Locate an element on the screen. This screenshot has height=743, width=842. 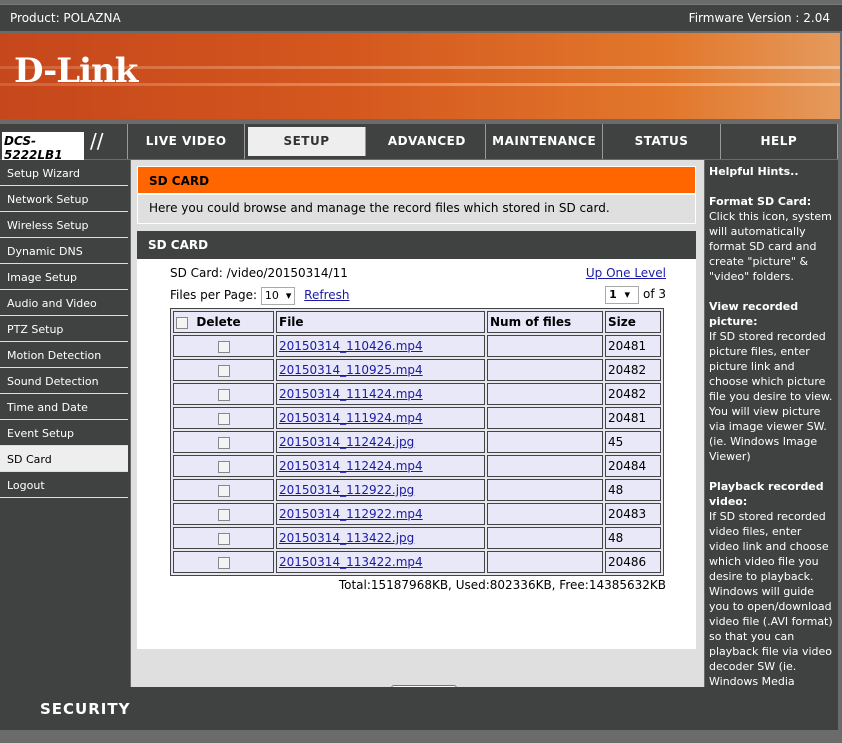
sidebar-item-event-setup: Event Setup is located at coordinates (64, 433).